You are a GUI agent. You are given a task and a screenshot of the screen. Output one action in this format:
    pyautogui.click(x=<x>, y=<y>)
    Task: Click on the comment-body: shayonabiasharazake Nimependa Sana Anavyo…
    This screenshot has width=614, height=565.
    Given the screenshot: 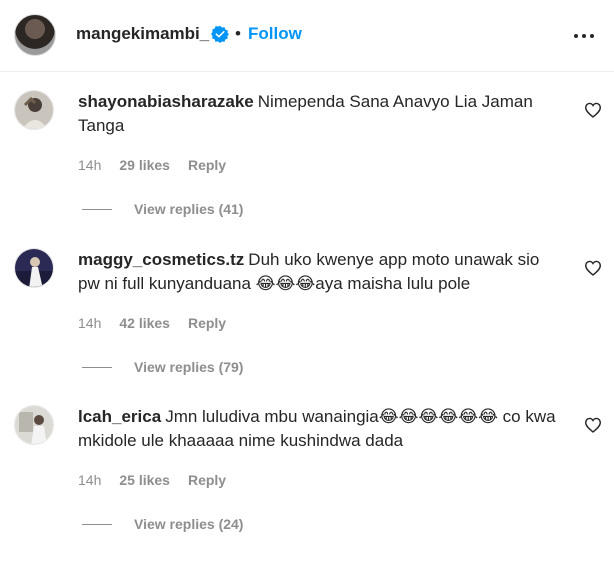 What is the action you would take?
    pyautogui.click(x=318, y=114)
    